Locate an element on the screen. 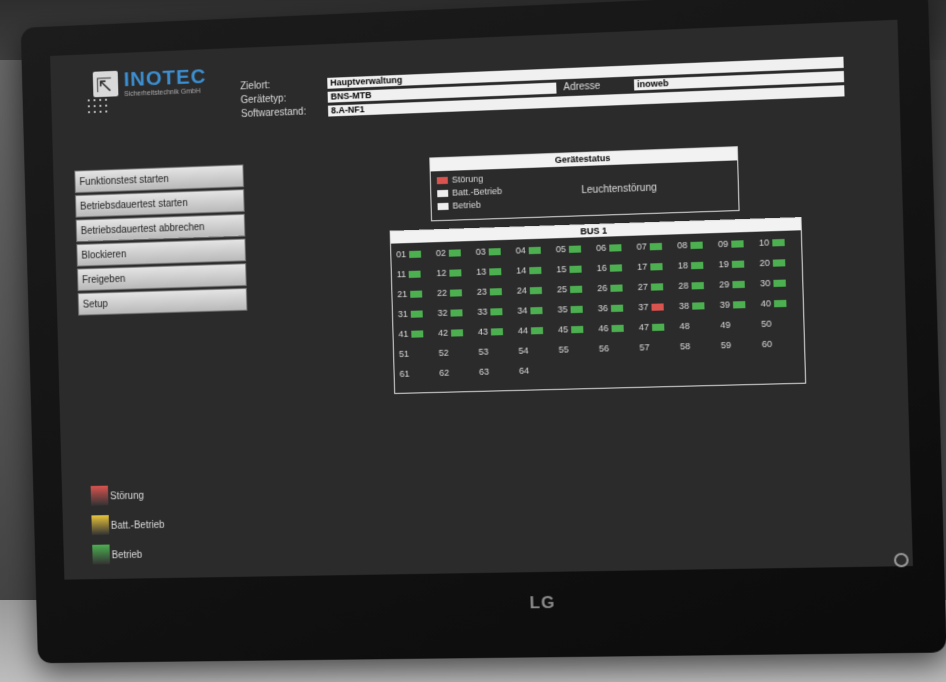  lamp-29: 29 is located at coordinates (732, 284).